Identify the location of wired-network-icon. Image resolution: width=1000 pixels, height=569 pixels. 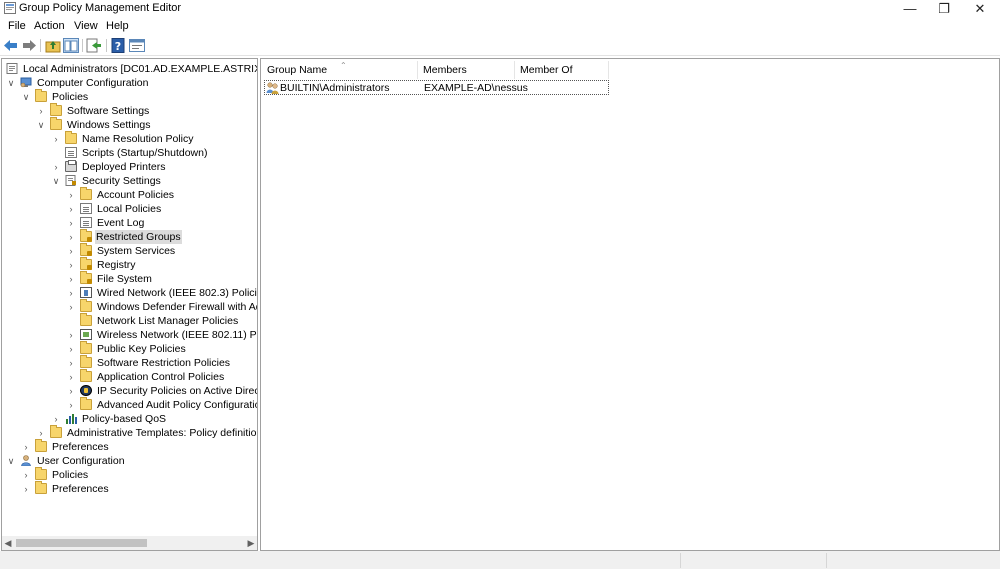
(86, 292).